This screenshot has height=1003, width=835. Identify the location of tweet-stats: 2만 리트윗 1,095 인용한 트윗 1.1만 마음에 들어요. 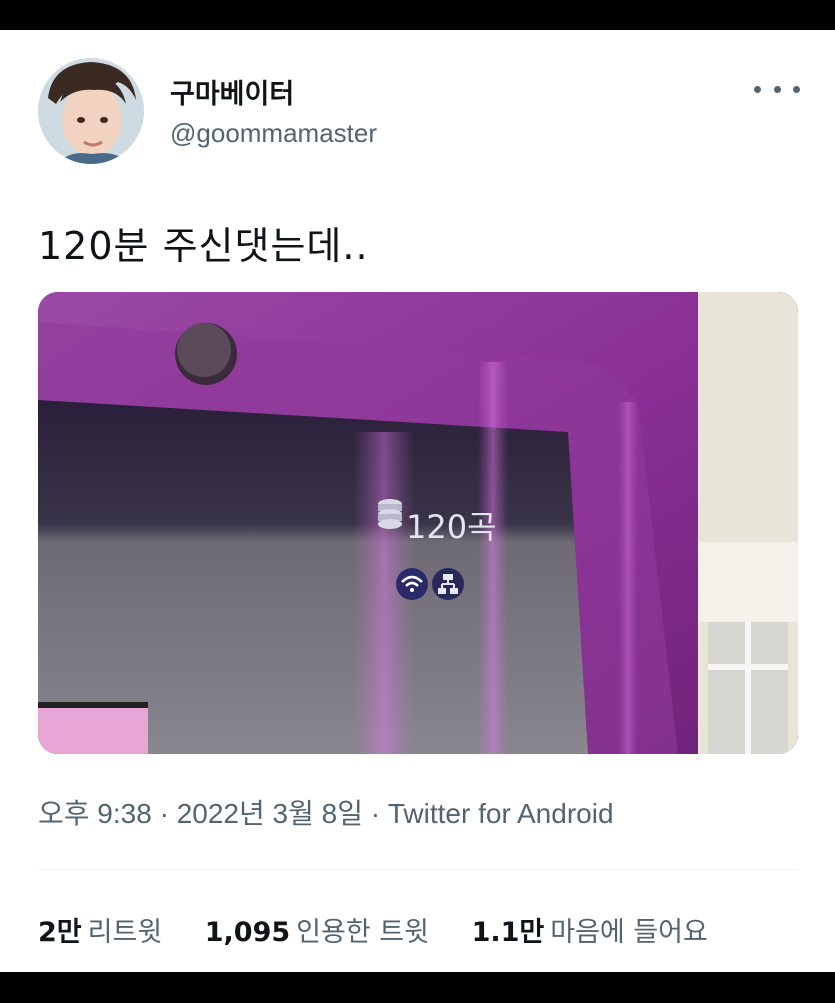
(390, 929).